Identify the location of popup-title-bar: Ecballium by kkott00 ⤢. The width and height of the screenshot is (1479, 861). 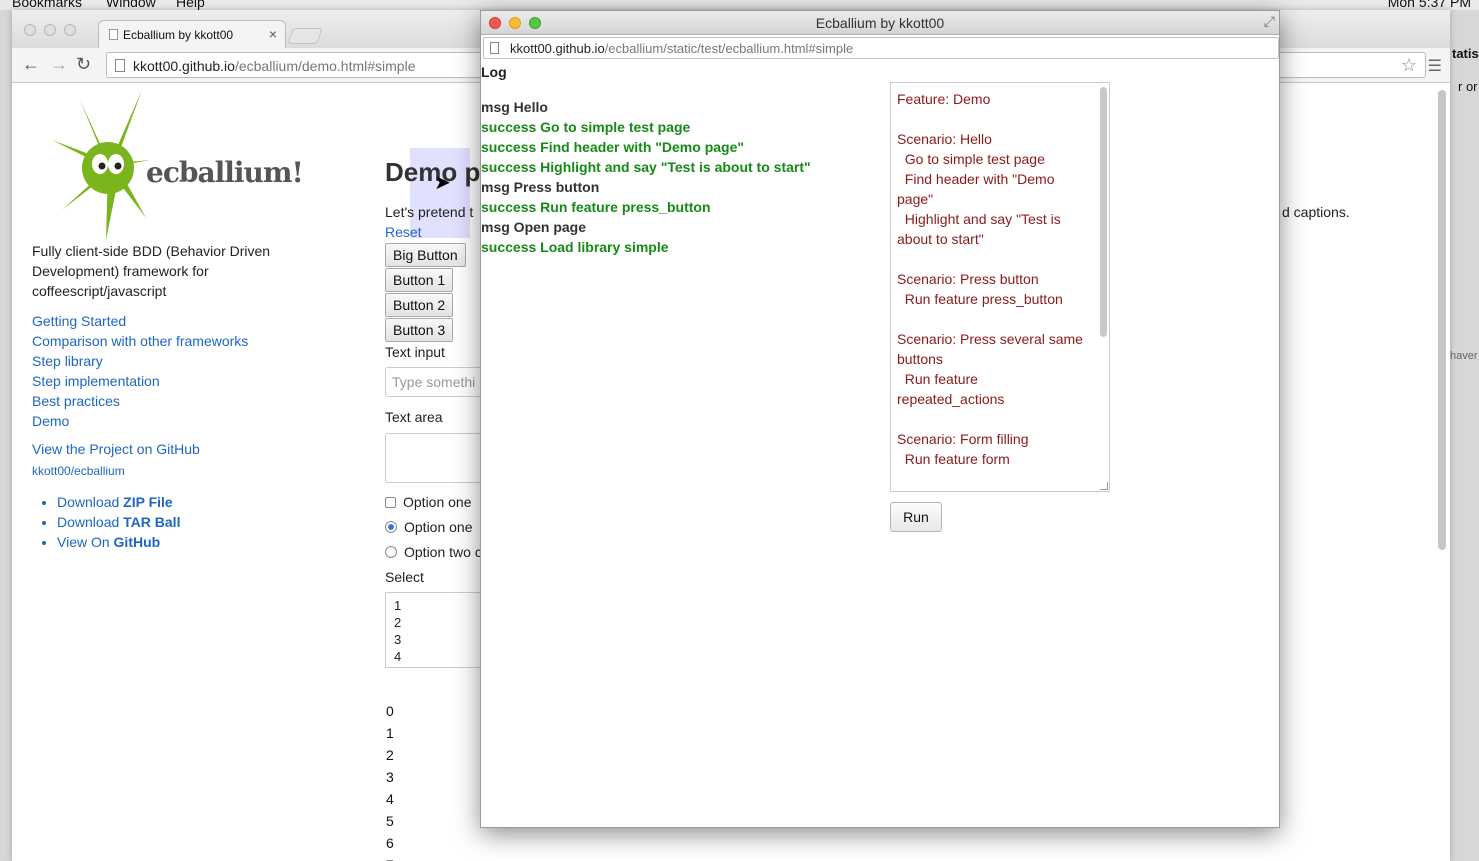
(880, 23).